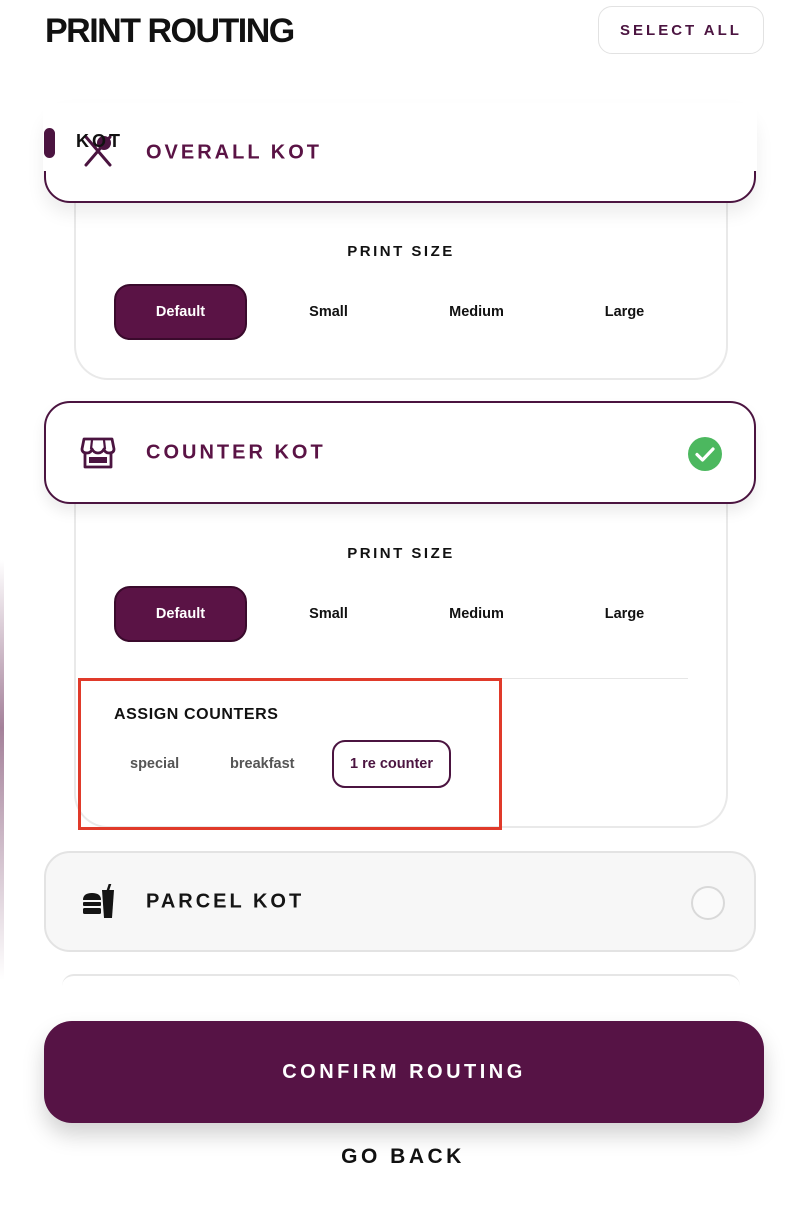 Image resolution: width=806 pixels, height=1206 pixels. I want to click on confirm-routing-button: CONFIRM ROUTING, so click(404, 1072).